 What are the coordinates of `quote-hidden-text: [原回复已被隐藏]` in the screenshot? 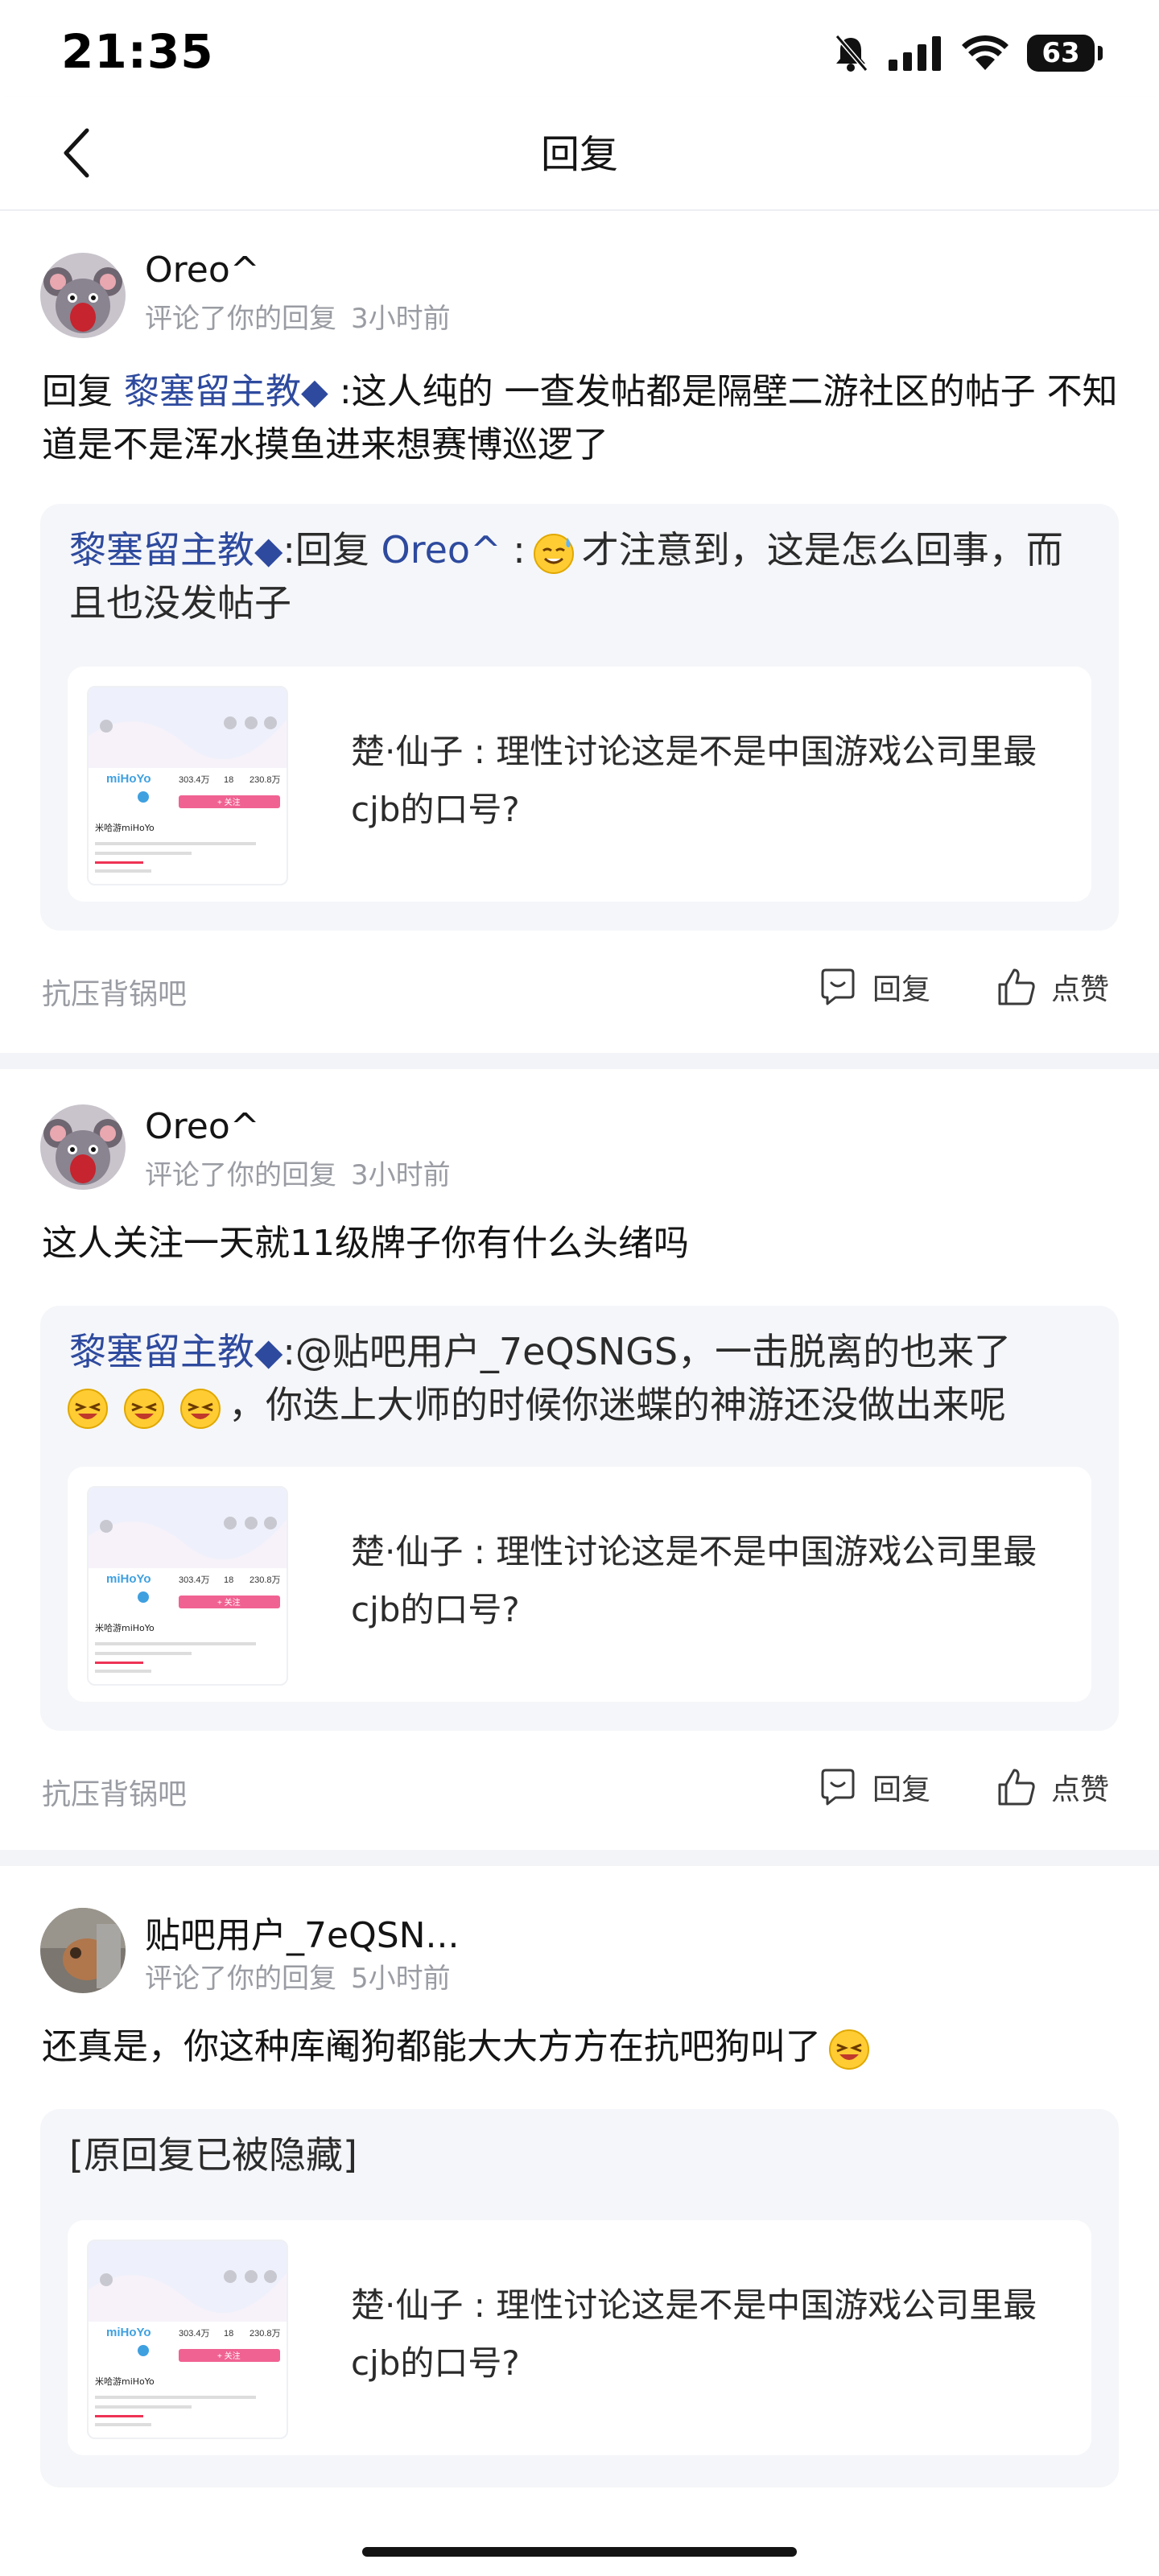 It's located at (213, 2155).